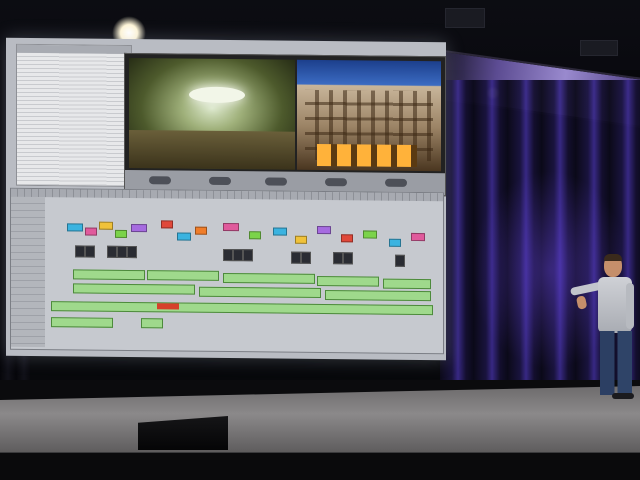  I want to click on floor, so click(212, 149).